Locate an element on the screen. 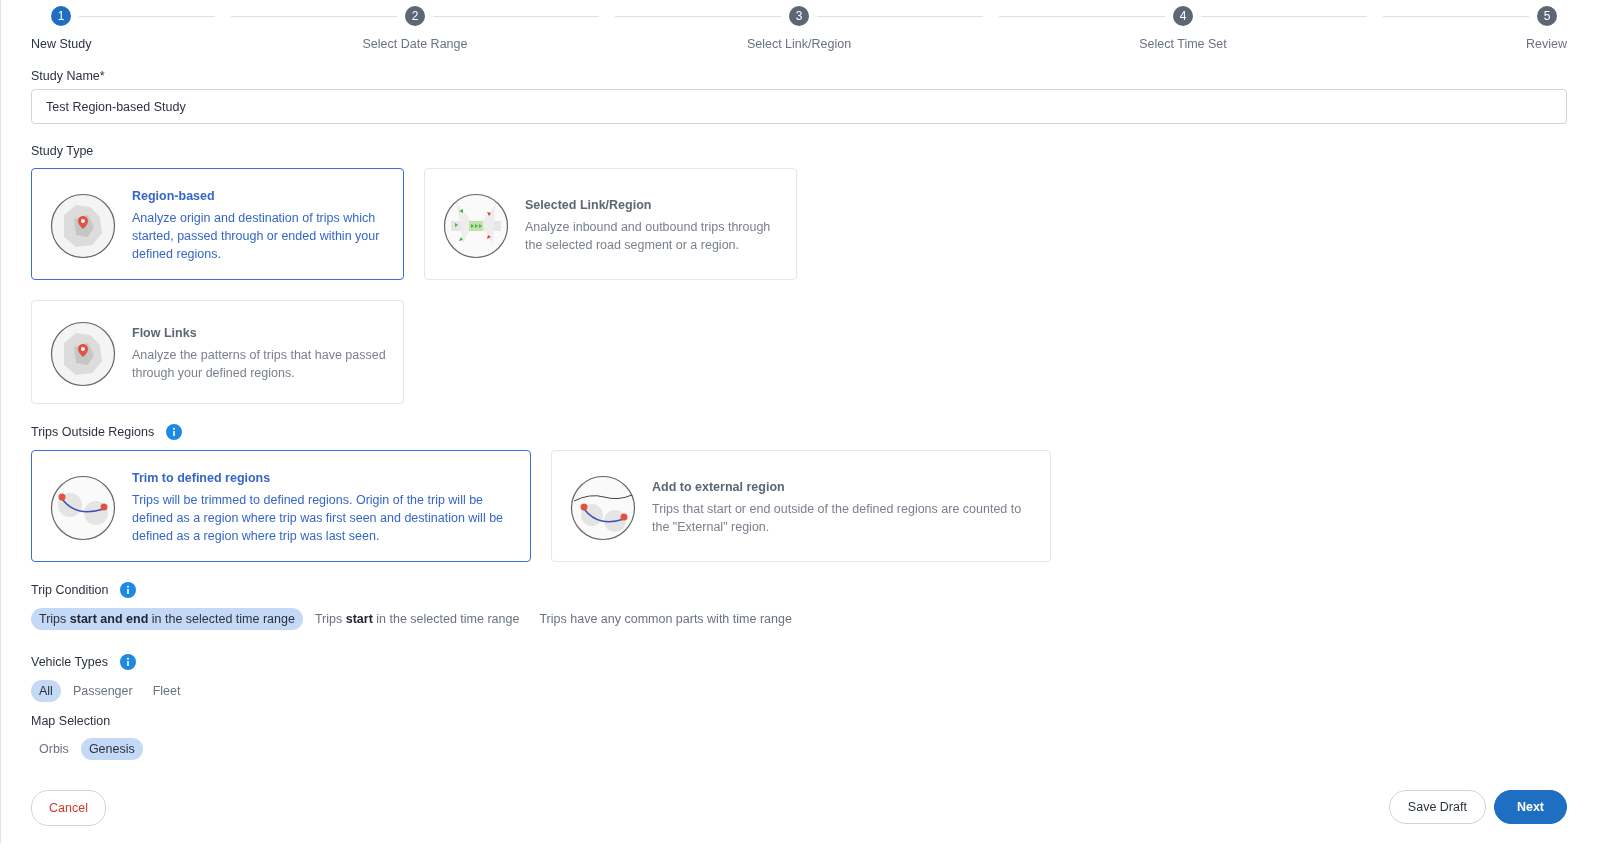 The height and width of the screenshot is (850, 1597). option-title: Add to external region is located at coordinates (719, 487).